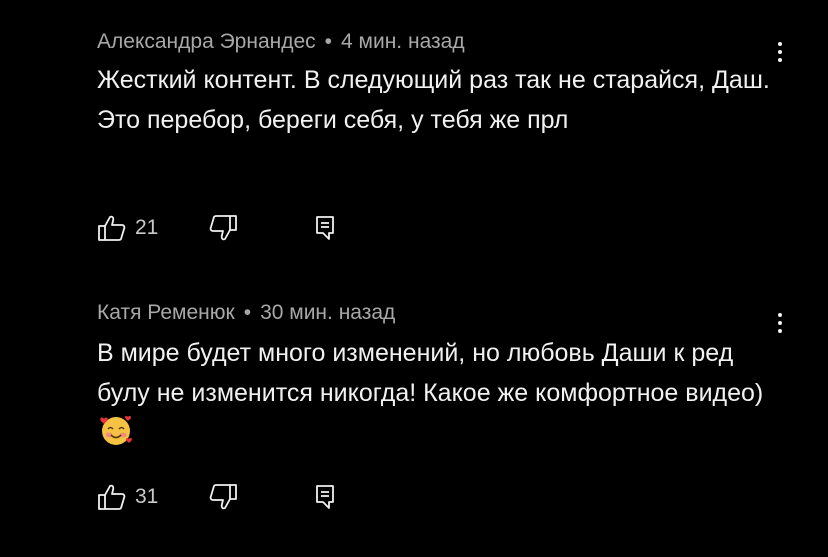 Image resolution: width=828 pixels, height=557 pixels. What do you see at coordinates (116, 436) in the screenshot?
I see `smiling-face-with-hearts-icon` at bounding box center [116, 436].